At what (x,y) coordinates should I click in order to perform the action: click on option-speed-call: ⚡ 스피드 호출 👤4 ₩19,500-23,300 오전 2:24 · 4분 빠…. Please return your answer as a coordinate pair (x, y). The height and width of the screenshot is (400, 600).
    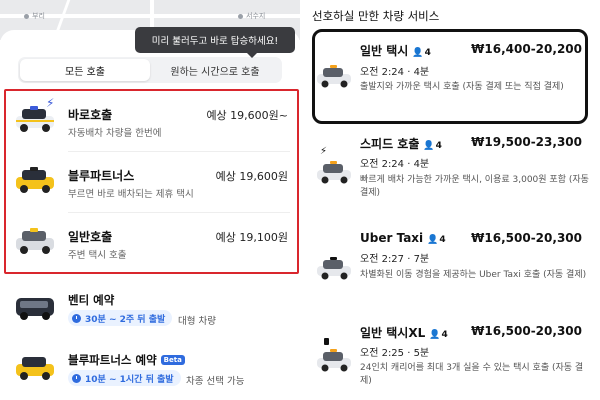
    Looking at the image, I should click on (450, 171).